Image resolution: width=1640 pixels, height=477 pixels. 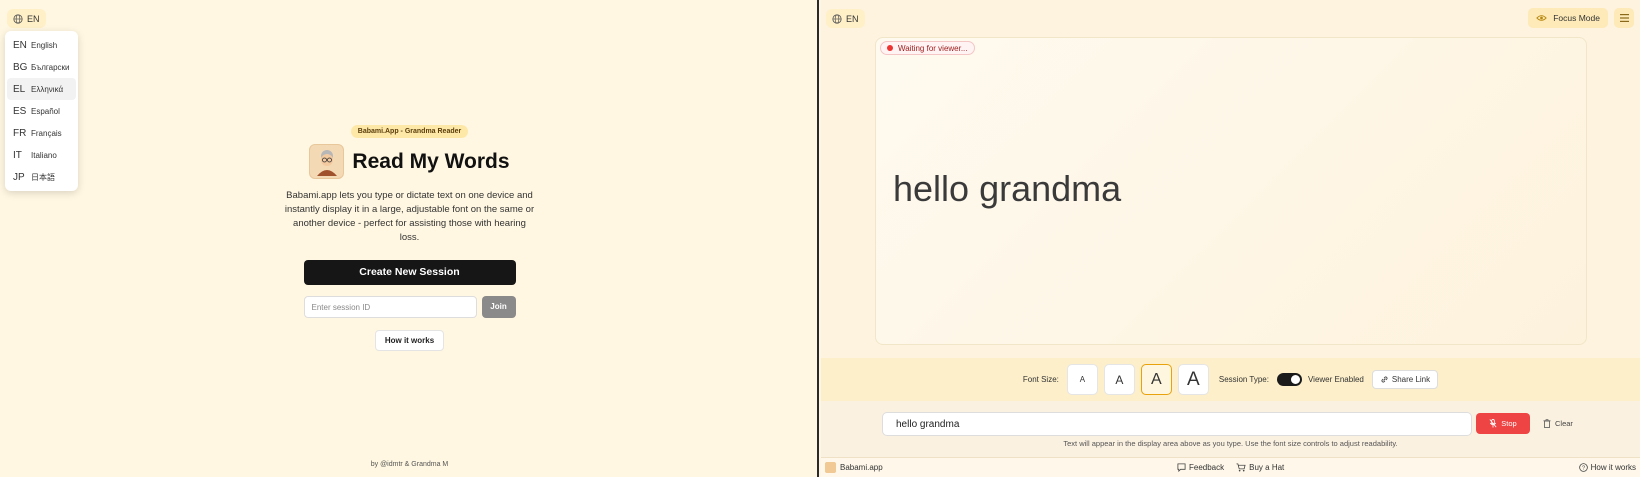 I want to click on how-it-works-link: ? How it works, so click(x=1607, y=467).